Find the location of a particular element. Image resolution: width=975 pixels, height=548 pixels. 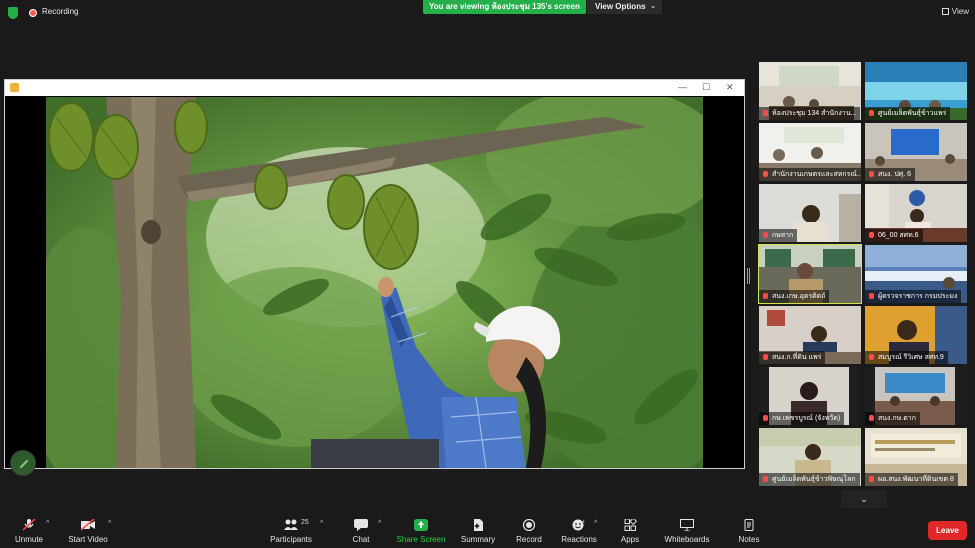

chat-button: Chat is located at coordinates (361, 530).